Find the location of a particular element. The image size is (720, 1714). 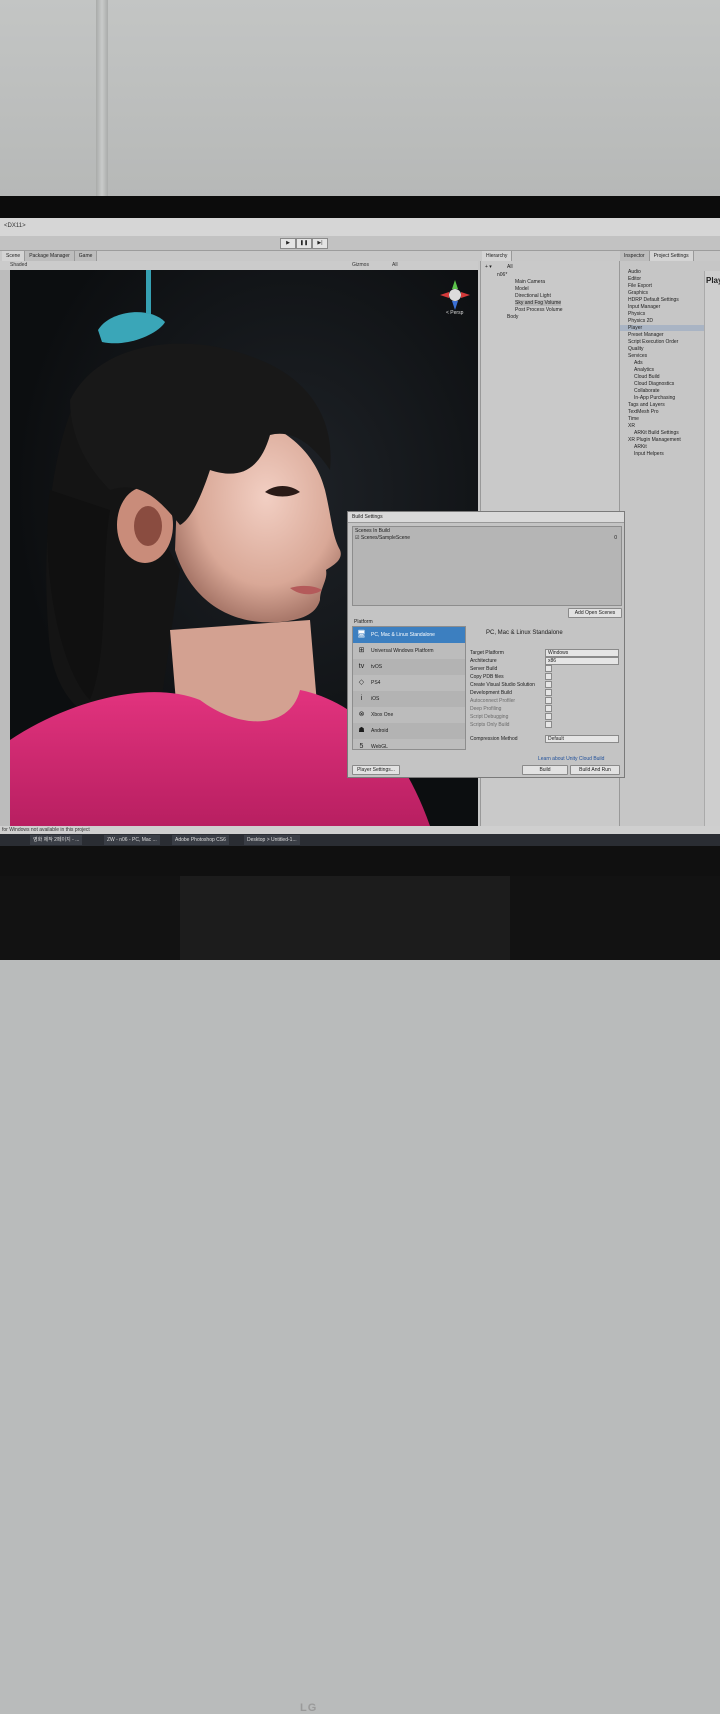

pause-button: ❚❚ is located at coordinates (304, 243).